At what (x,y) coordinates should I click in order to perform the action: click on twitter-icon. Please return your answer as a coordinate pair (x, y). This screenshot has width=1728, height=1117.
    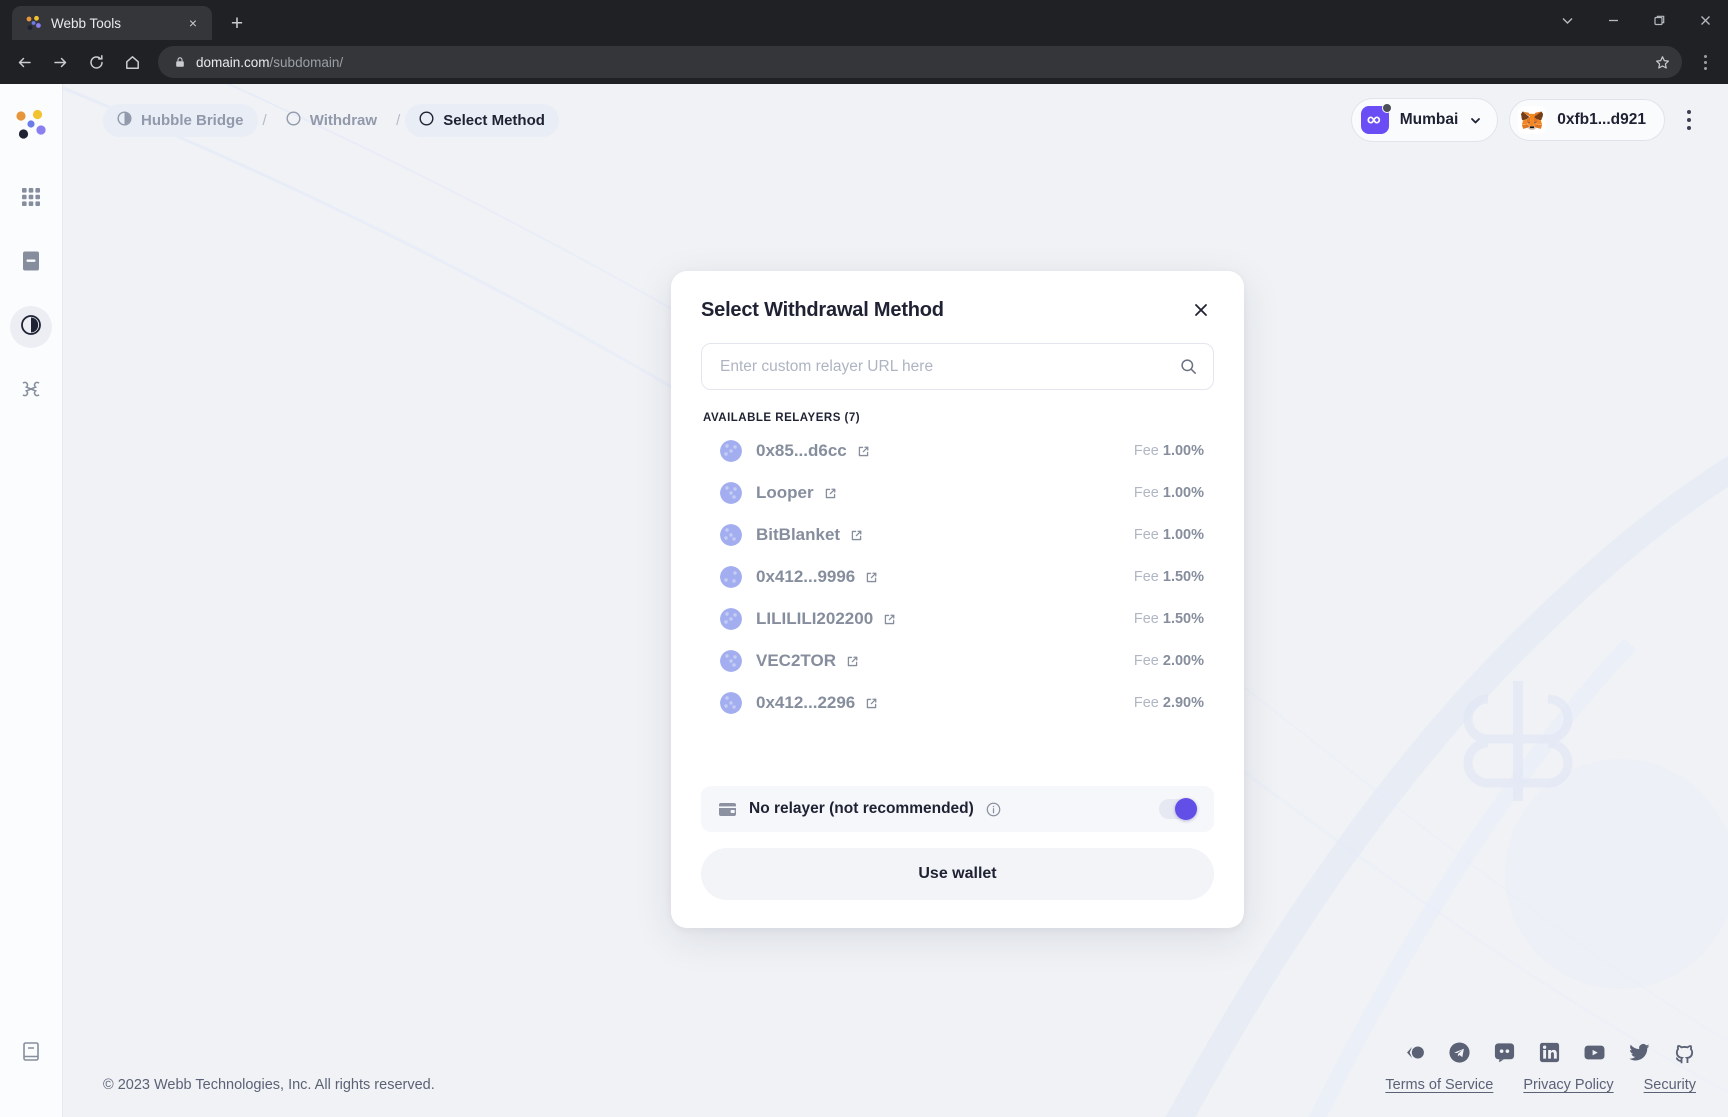
    Looking at the image, I should click on (1639, 1052).